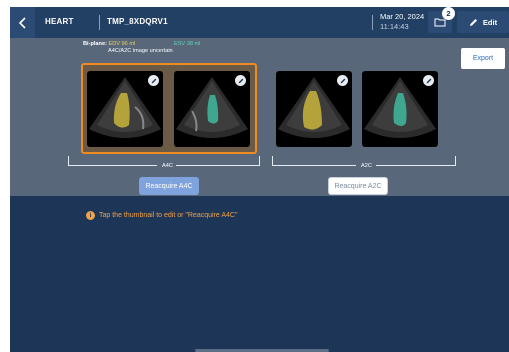 The height and width of the screenshot is (352, 509). I want to click on thumbnail-a4c-edv, so click(125, 109).